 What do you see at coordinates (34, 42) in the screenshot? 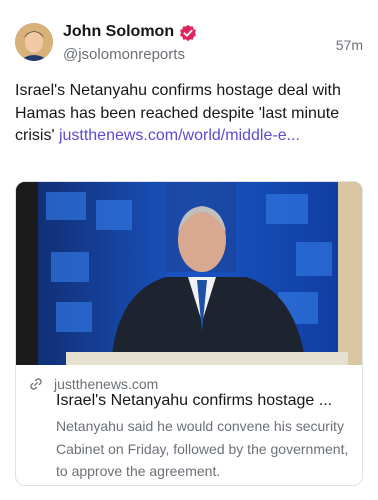
I see `author-avatar` at bounding box center [34, 42].